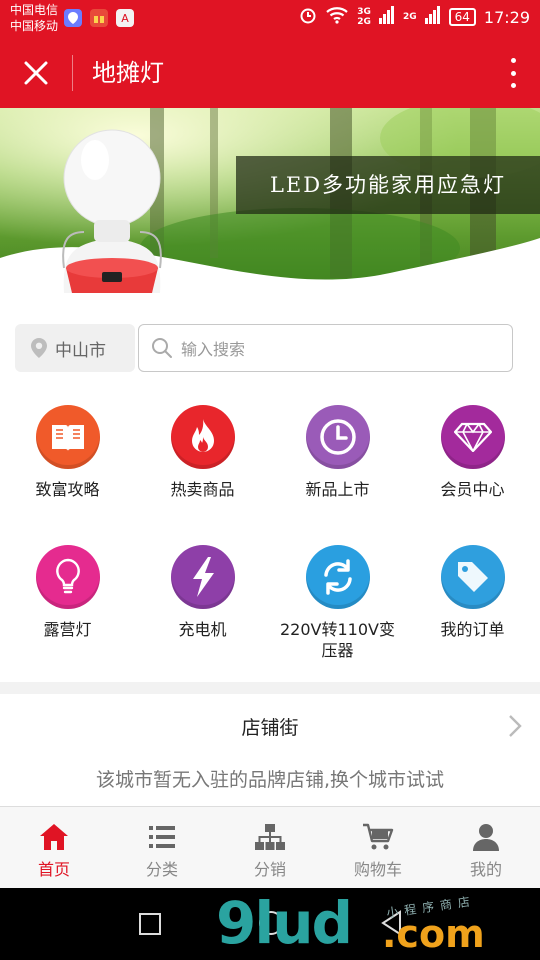 This screenshot has height=960, width=540. Describe the element at coordinates (485, 869) in the screenshot. I see `tab-label: 我的` at that location.